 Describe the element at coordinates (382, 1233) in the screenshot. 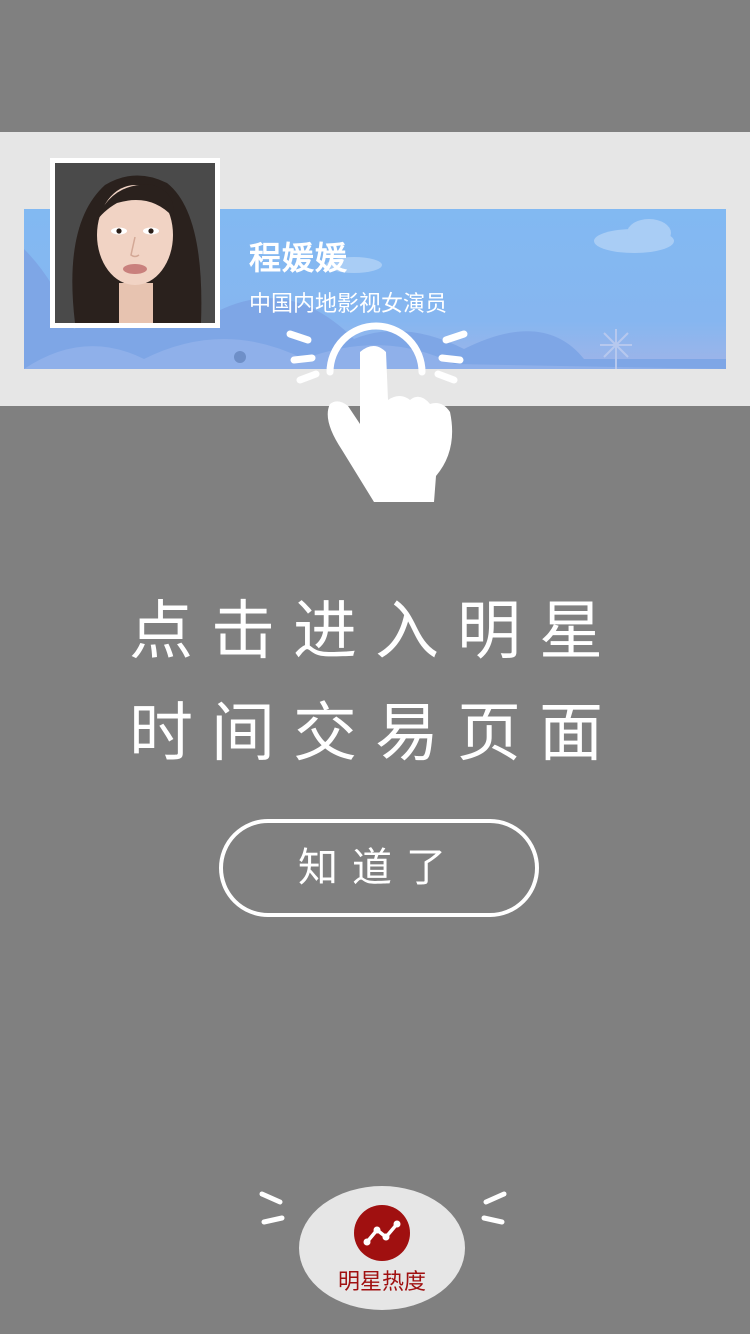

I see `trend-chart-icon` at that location.